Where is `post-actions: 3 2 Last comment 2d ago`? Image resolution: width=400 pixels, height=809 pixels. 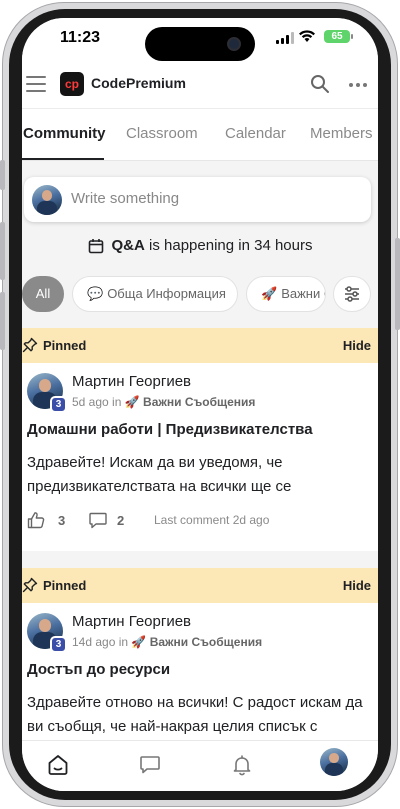
post-actions: 3 2 Last comment 2d ago is located at coordinates (197, 521).